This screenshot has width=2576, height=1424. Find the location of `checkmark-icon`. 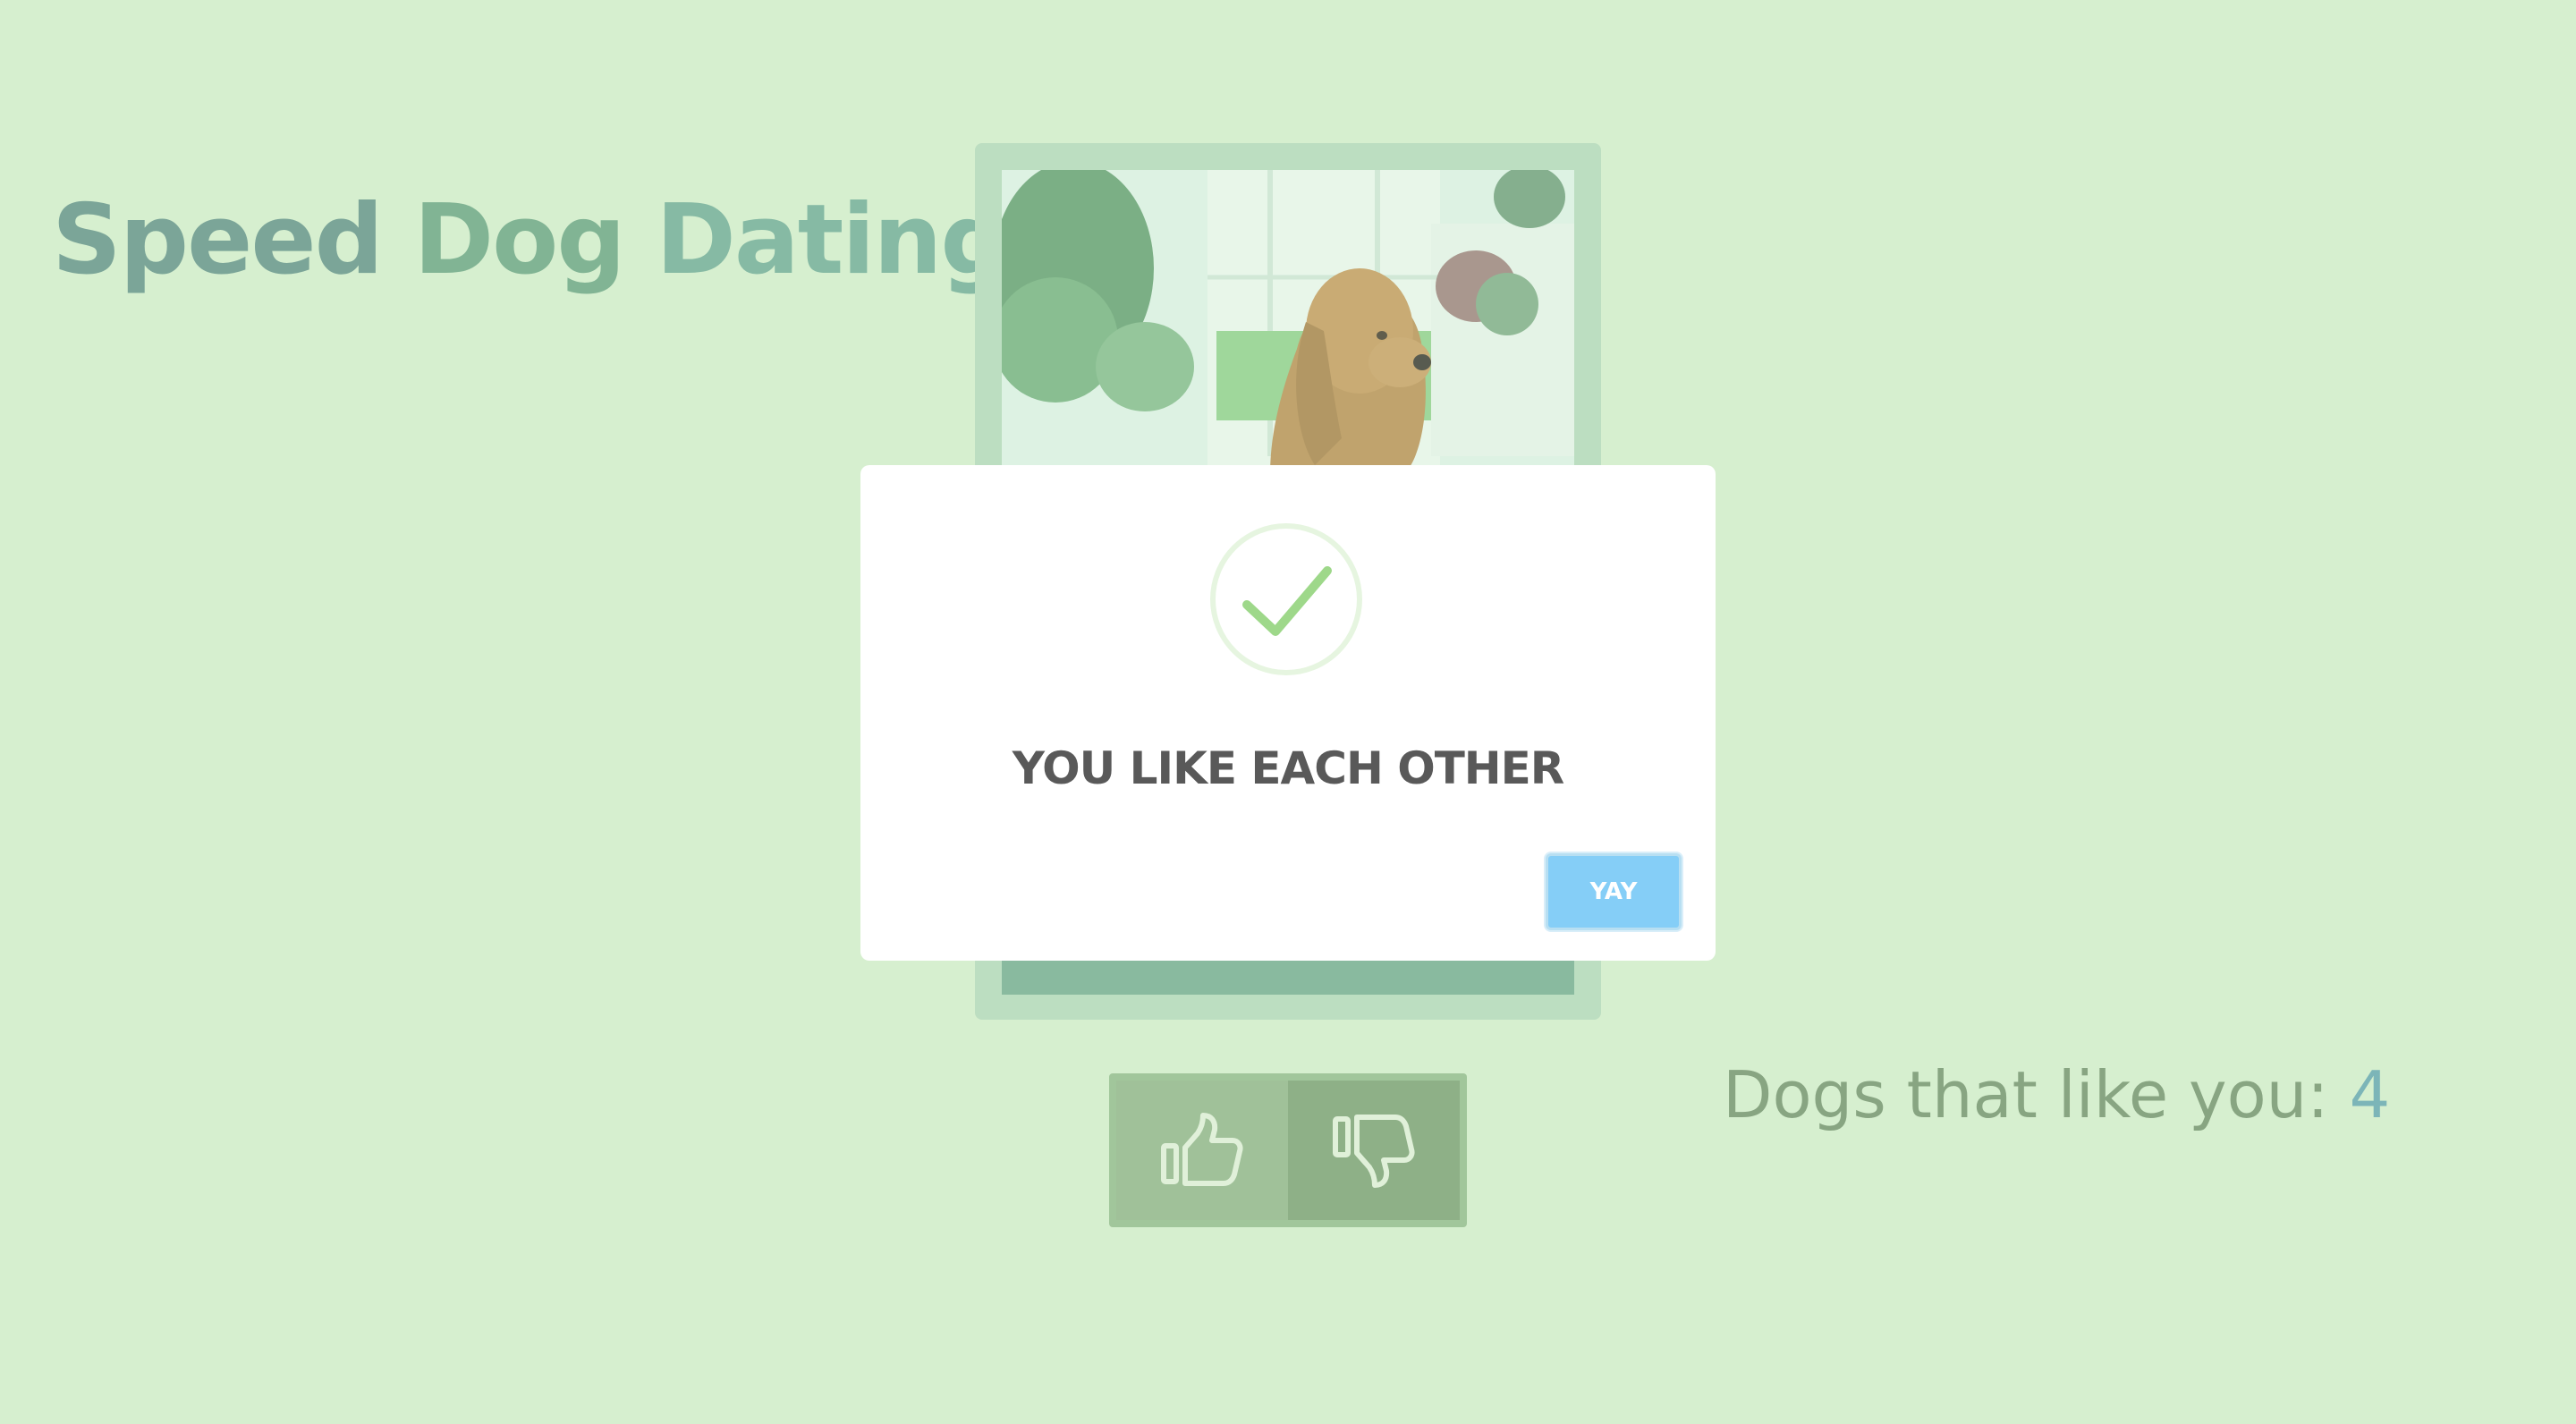

checkmark-icon is located at coordinates (1286, 599).